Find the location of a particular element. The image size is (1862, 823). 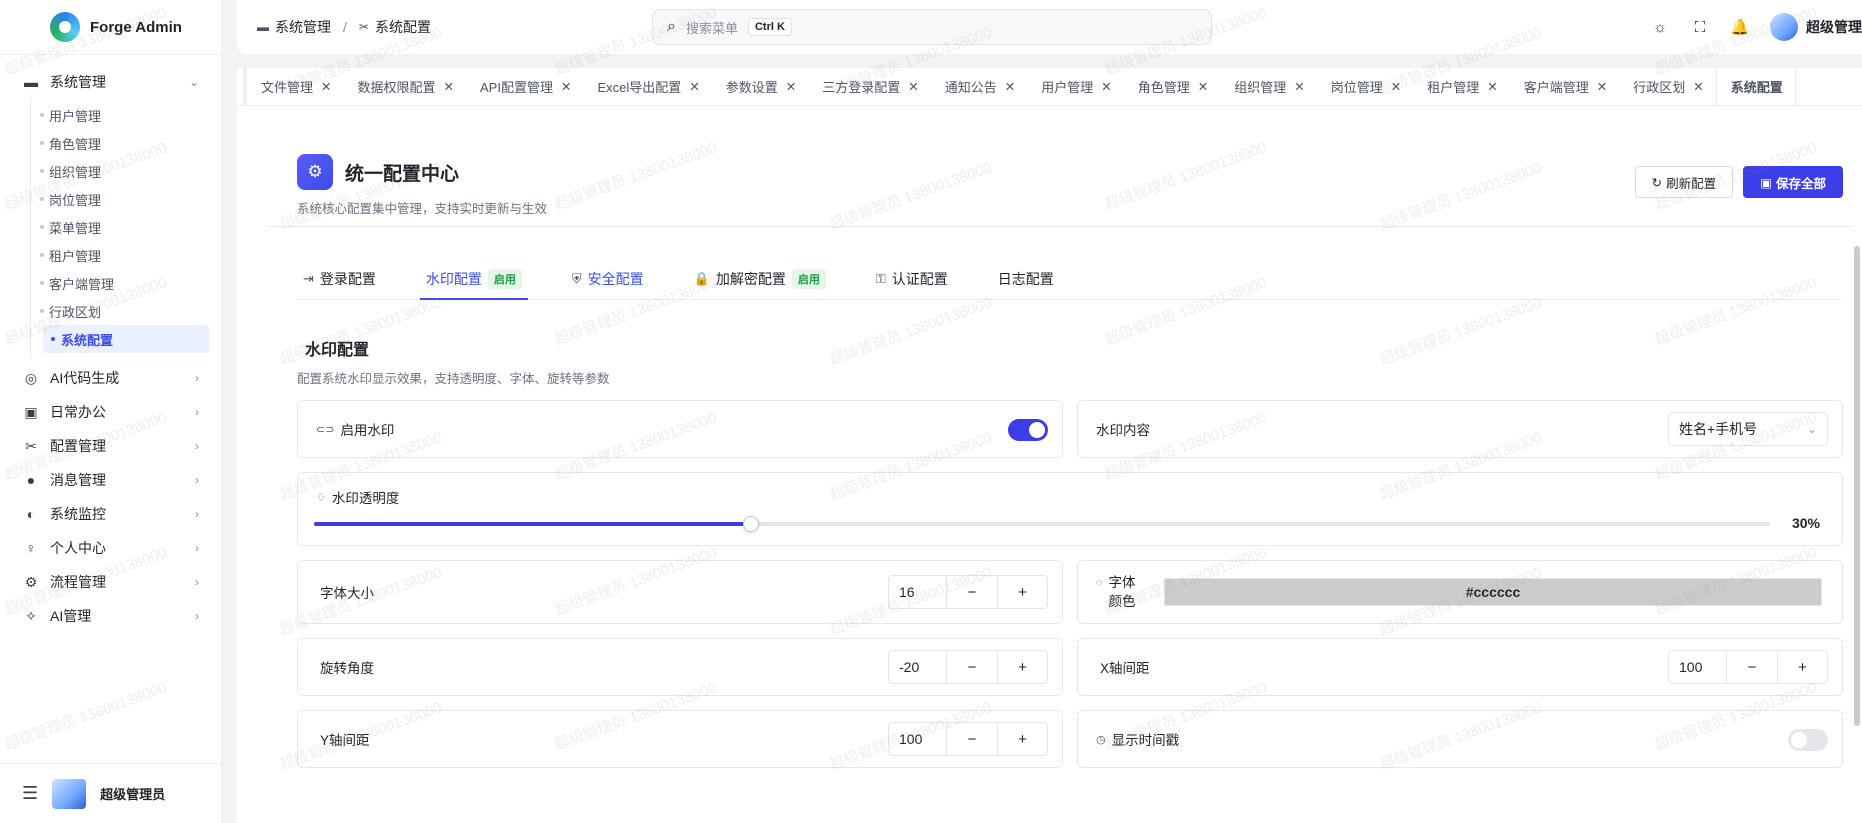

sidebar-group-ai: ✧ AI管理 › is located at coordinates (110, 616).